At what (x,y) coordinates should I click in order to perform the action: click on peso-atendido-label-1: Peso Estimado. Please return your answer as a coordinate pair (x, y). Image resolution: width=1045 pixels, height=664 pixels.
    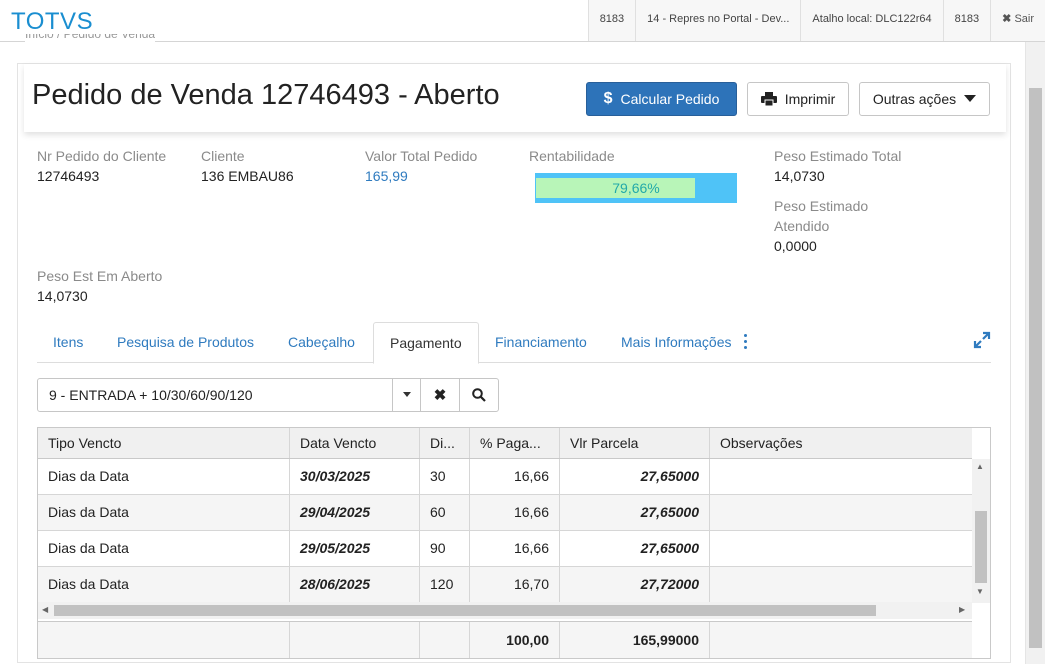
    Looking at the image, I should click on (821, 206).